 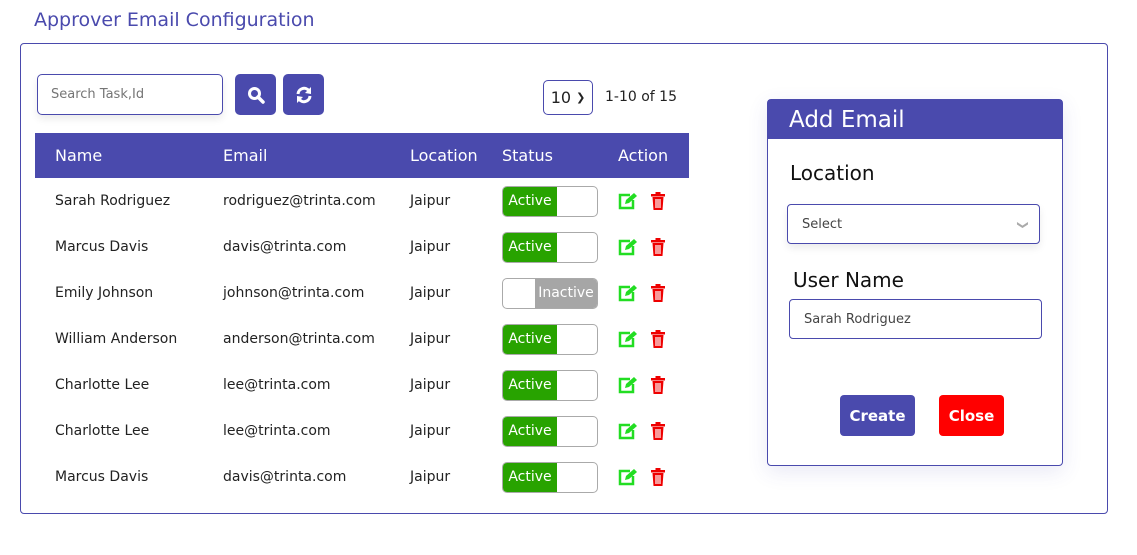 I want to click on cell-email: rodriguez@trinta.com, so click(x=299, y=201).